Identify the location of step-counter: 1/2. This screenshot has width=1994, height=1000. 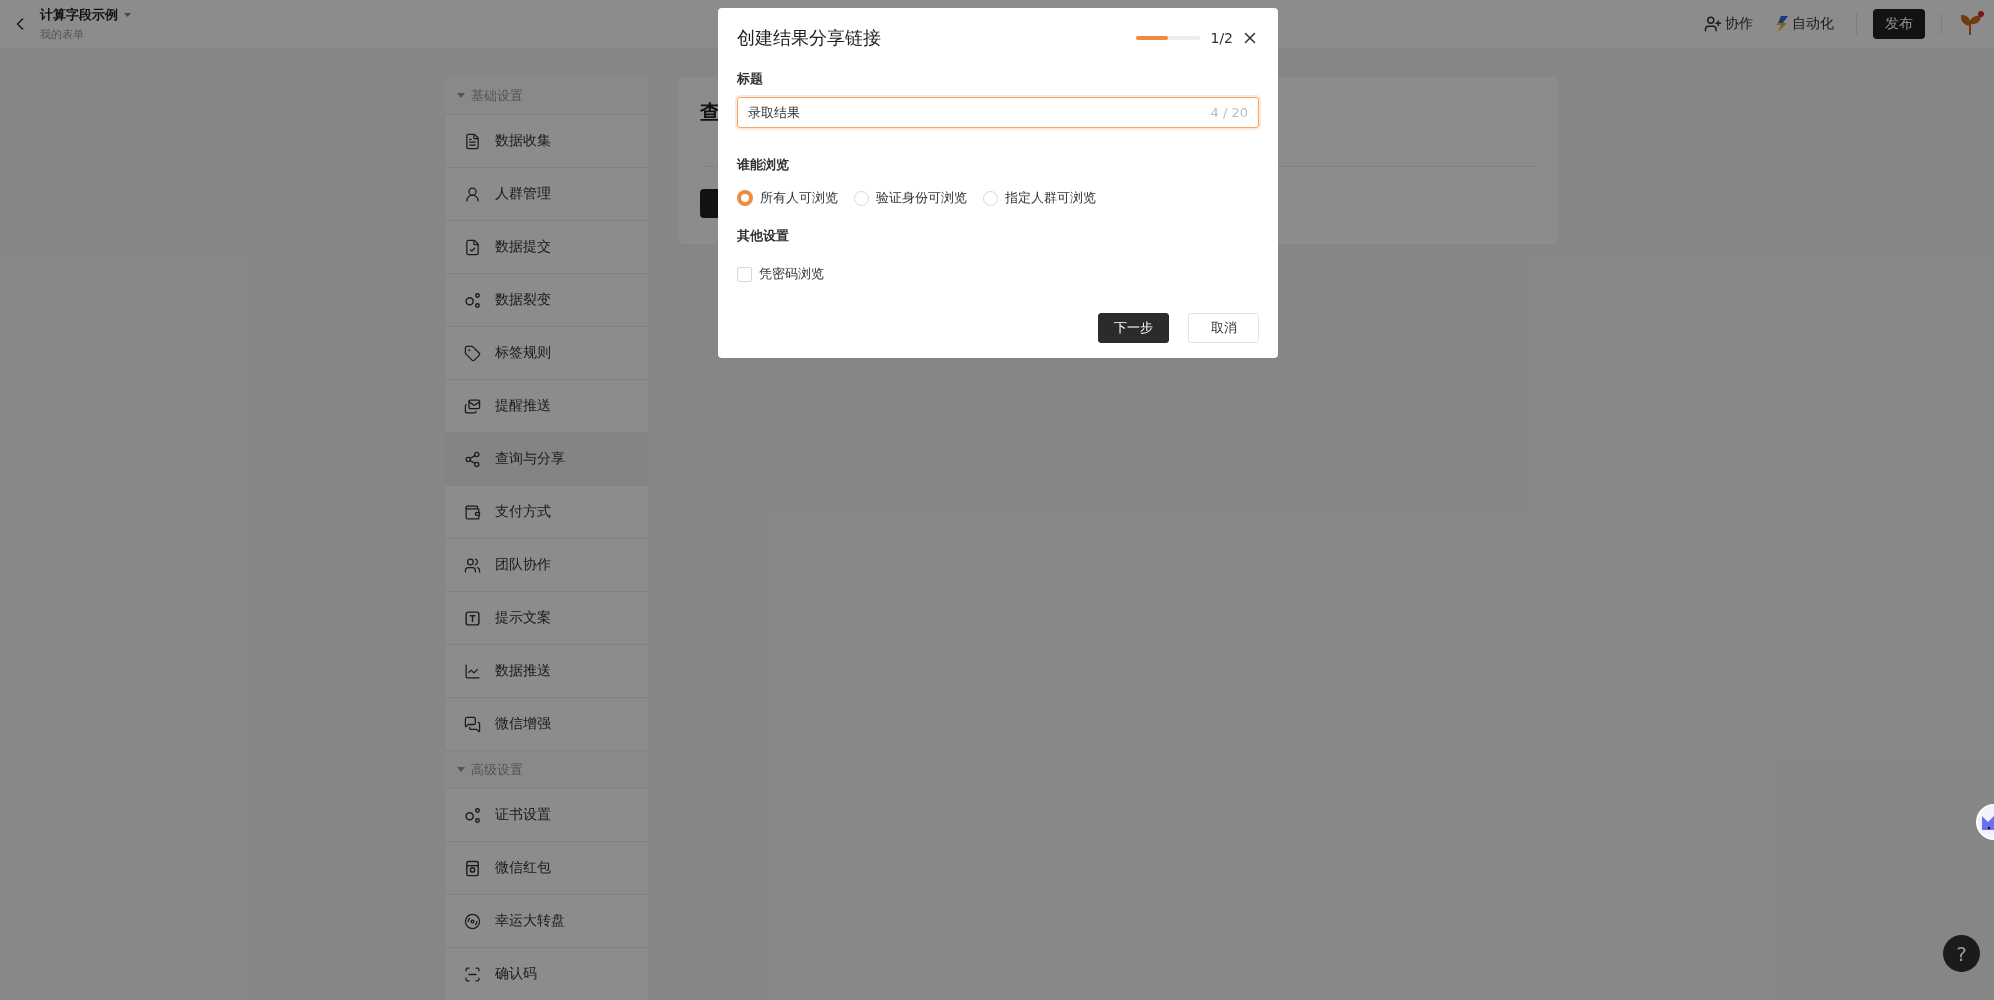
(1221, 38).